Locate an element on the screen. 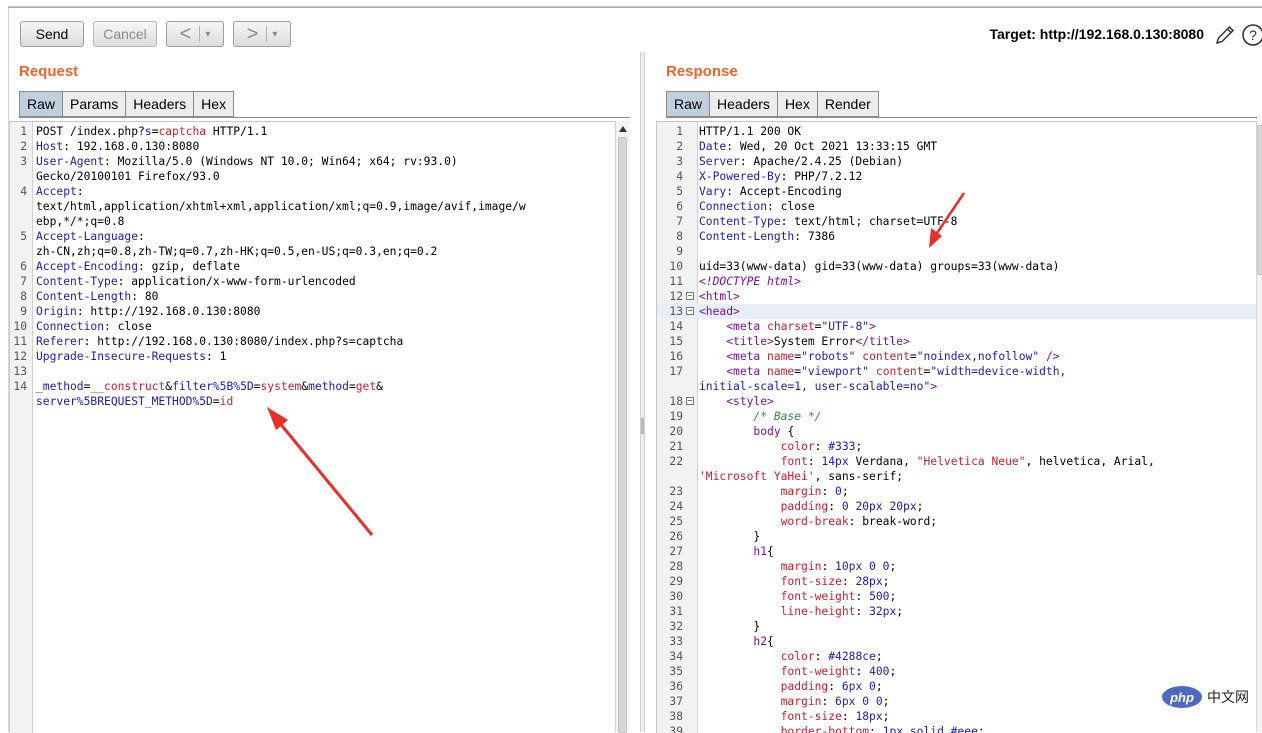  php-cn-watermark: php 中文网 is located at coordinates (1205, 697).